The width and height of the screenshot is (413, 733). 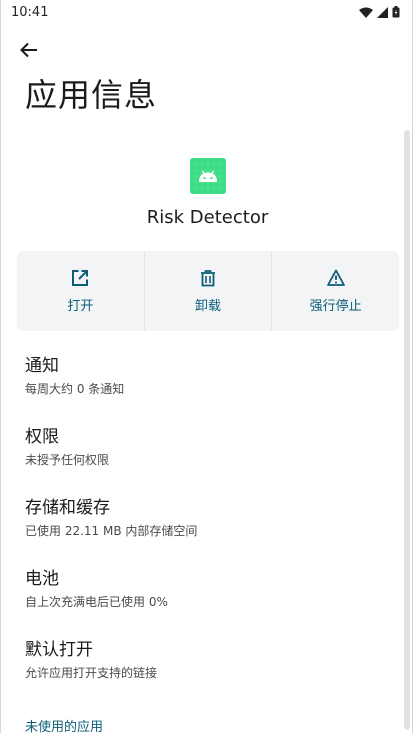 I want to click on back-button, so click(x=29, y=50).